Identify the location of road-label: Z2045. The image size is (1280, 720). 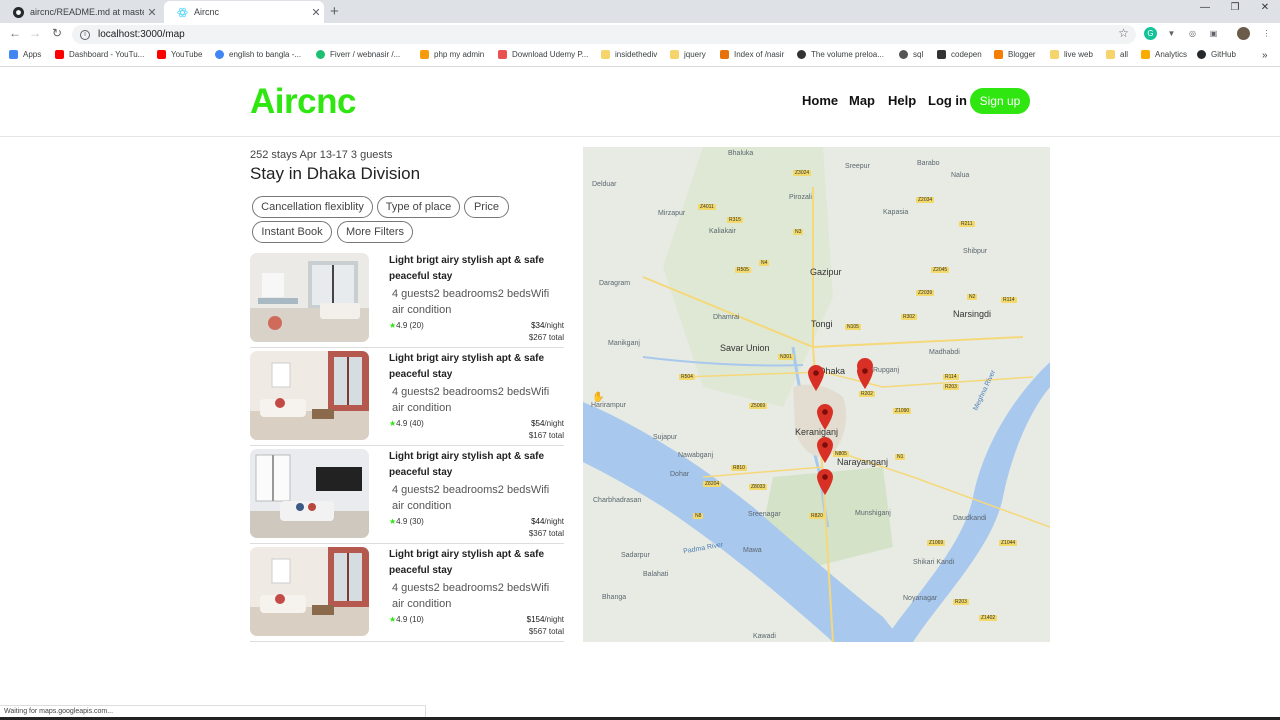
(940, 270).